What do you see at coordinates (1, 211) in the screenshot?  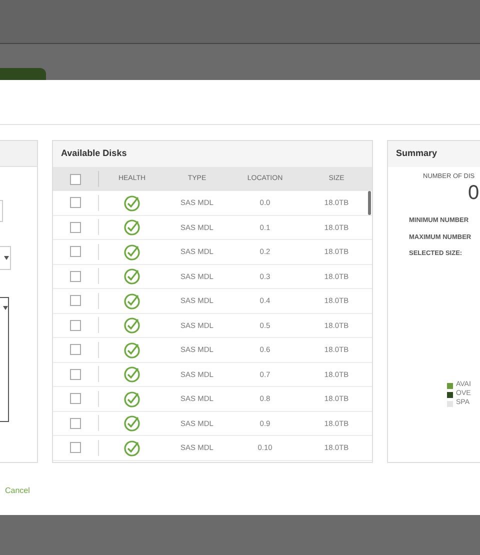 I see `input-field` at bounding box center [1, 211].